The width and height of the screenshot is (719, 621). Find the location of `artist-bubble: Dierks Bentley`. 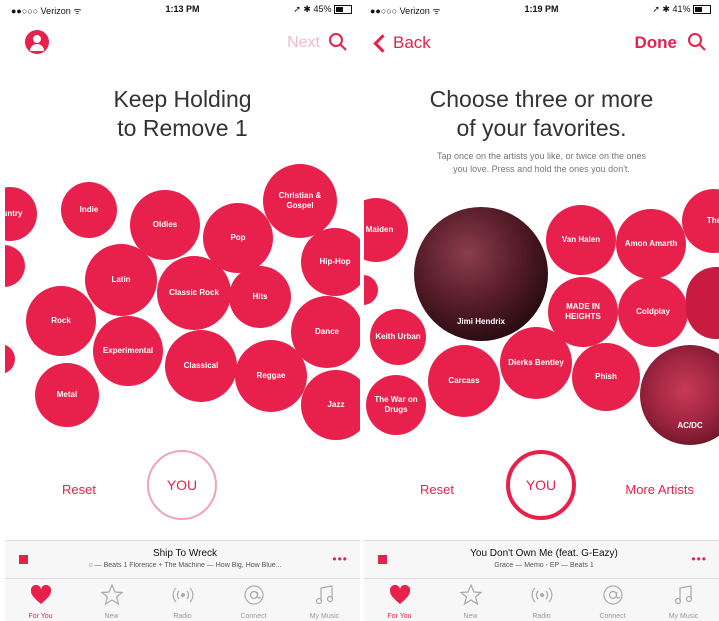

artist-bubble: Dierks Bentley is located at coordinates (536, 363).